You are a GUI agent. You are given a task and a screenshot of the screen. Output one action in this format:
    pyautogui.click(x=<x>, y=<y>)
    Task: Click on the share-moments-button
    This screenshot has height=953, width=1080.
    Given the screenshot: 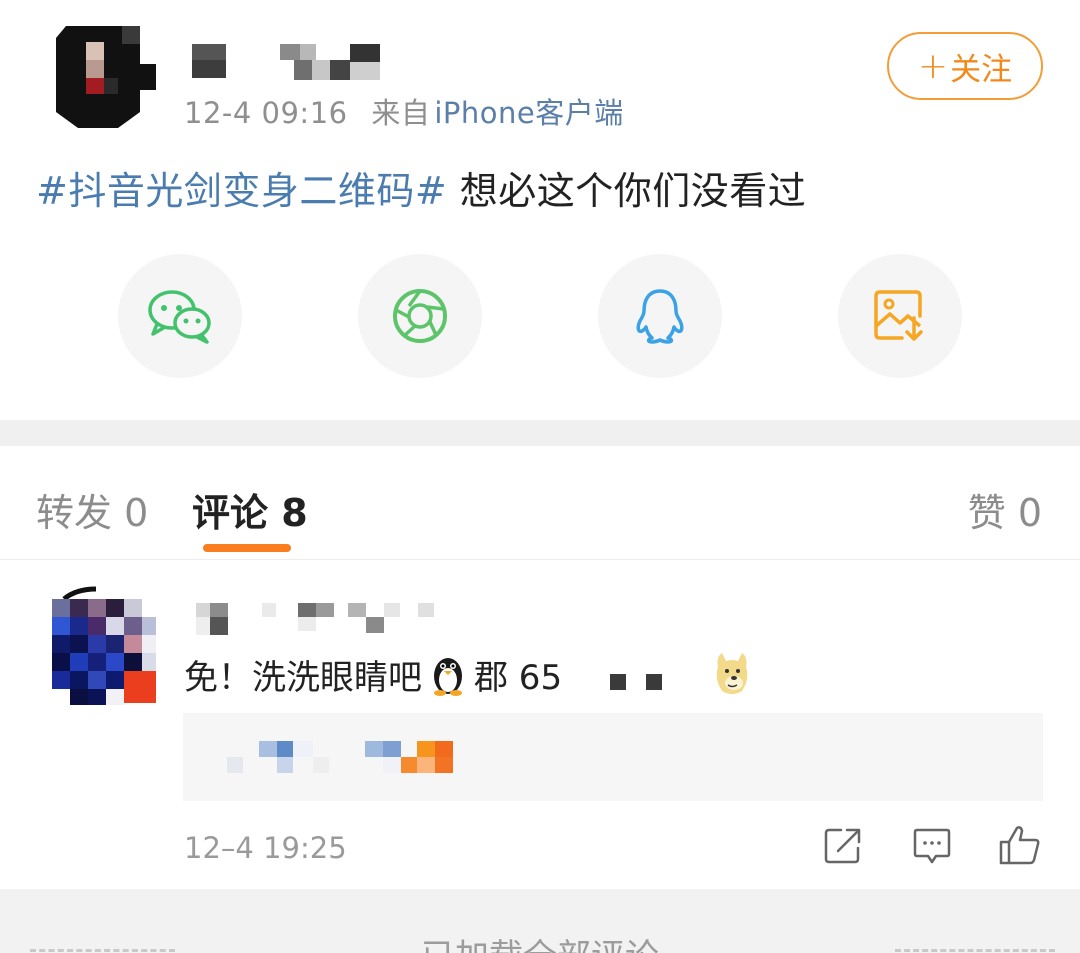 What is the action you would take?
    pyautogui.click(x=420, y=316)
    